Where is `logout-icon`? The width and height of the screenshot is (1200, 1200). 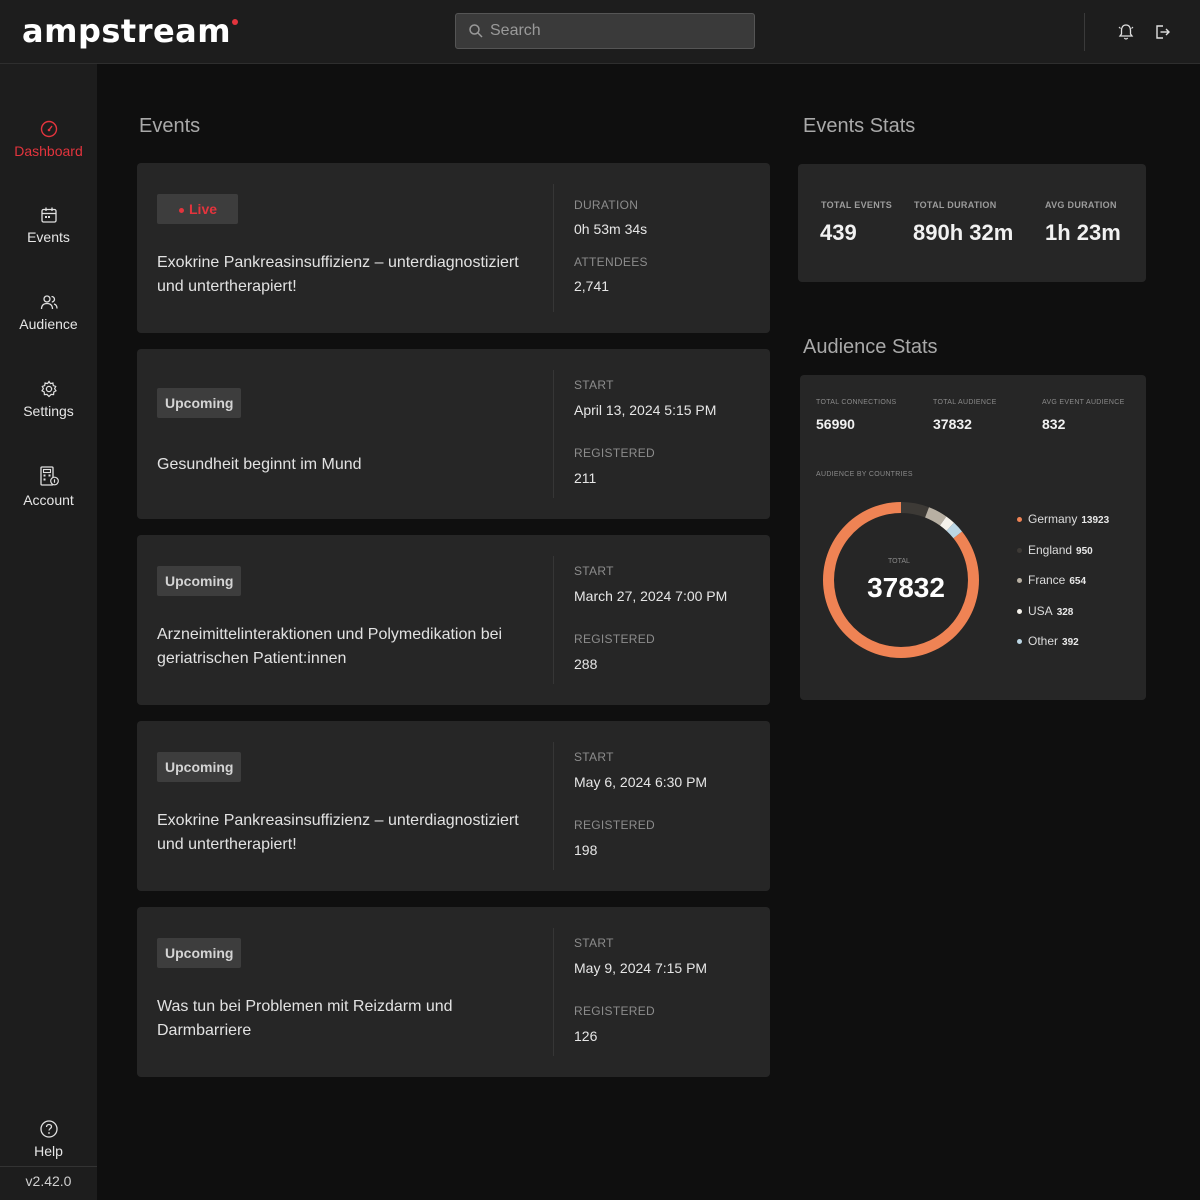 logout-icon is located at coordinates (1162, 32).